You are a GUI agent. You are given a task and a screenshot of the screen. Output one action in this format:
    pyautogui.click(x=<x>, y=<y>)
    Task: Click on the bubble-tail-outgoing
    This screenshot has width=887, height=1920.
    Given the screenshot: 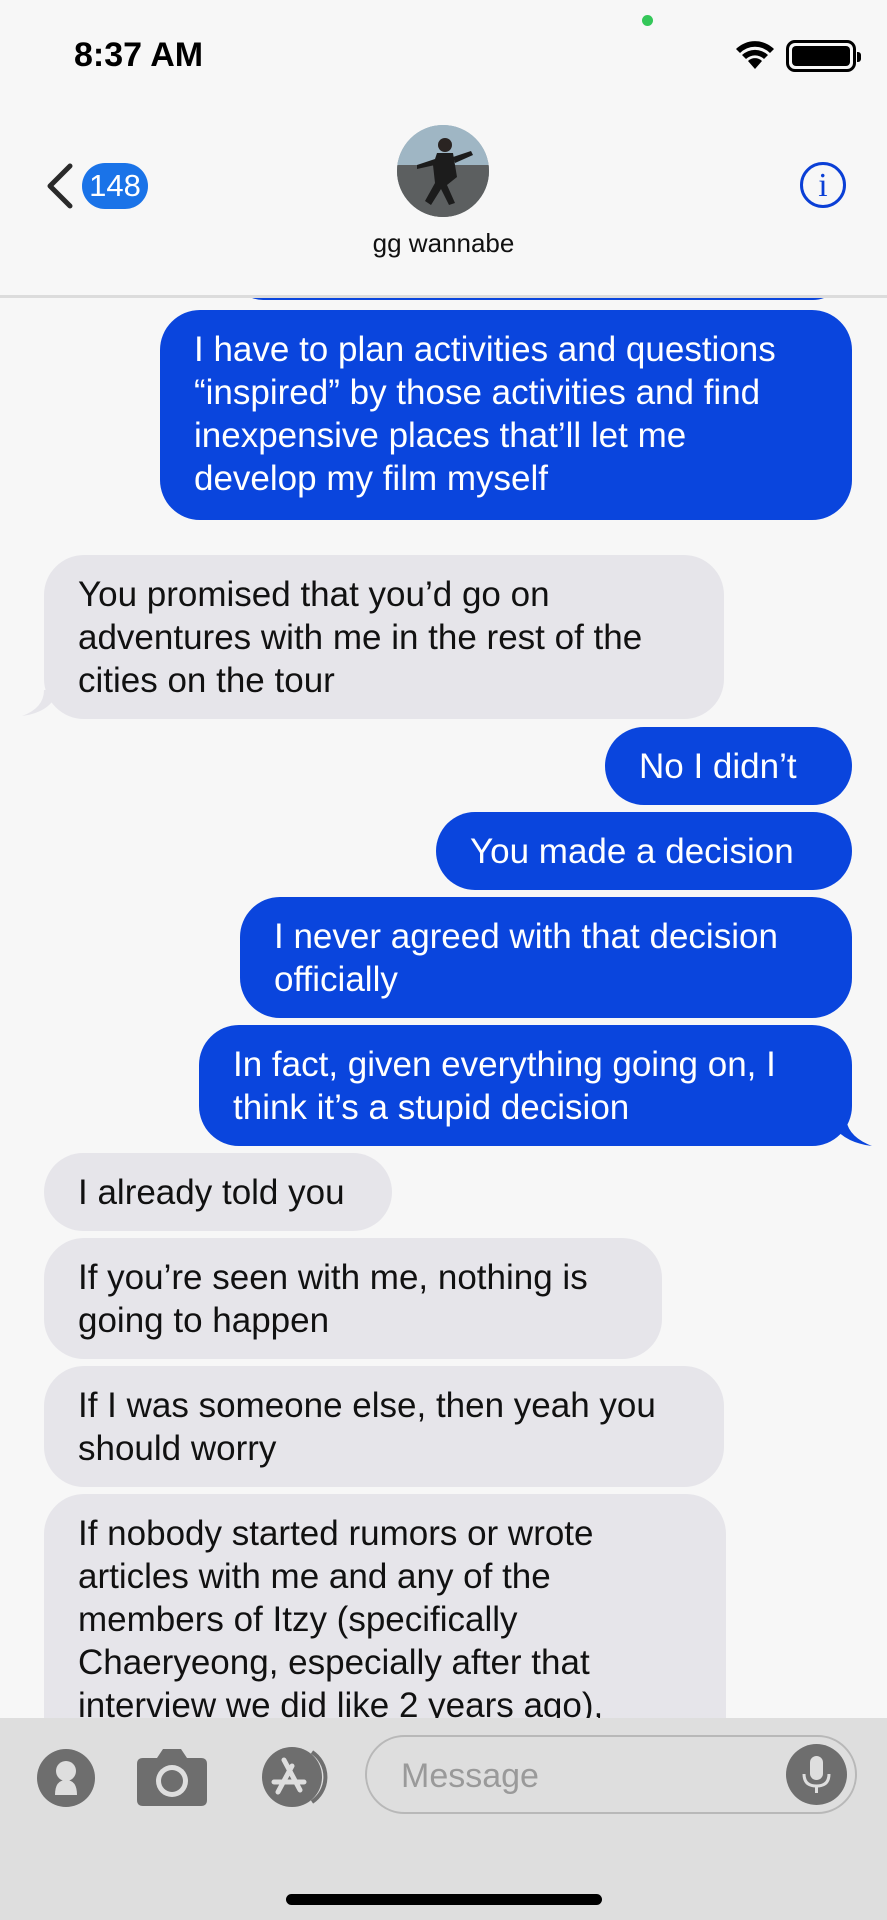 What is the action you would take?
    pyautogui.click(x=850, y=1131)
    